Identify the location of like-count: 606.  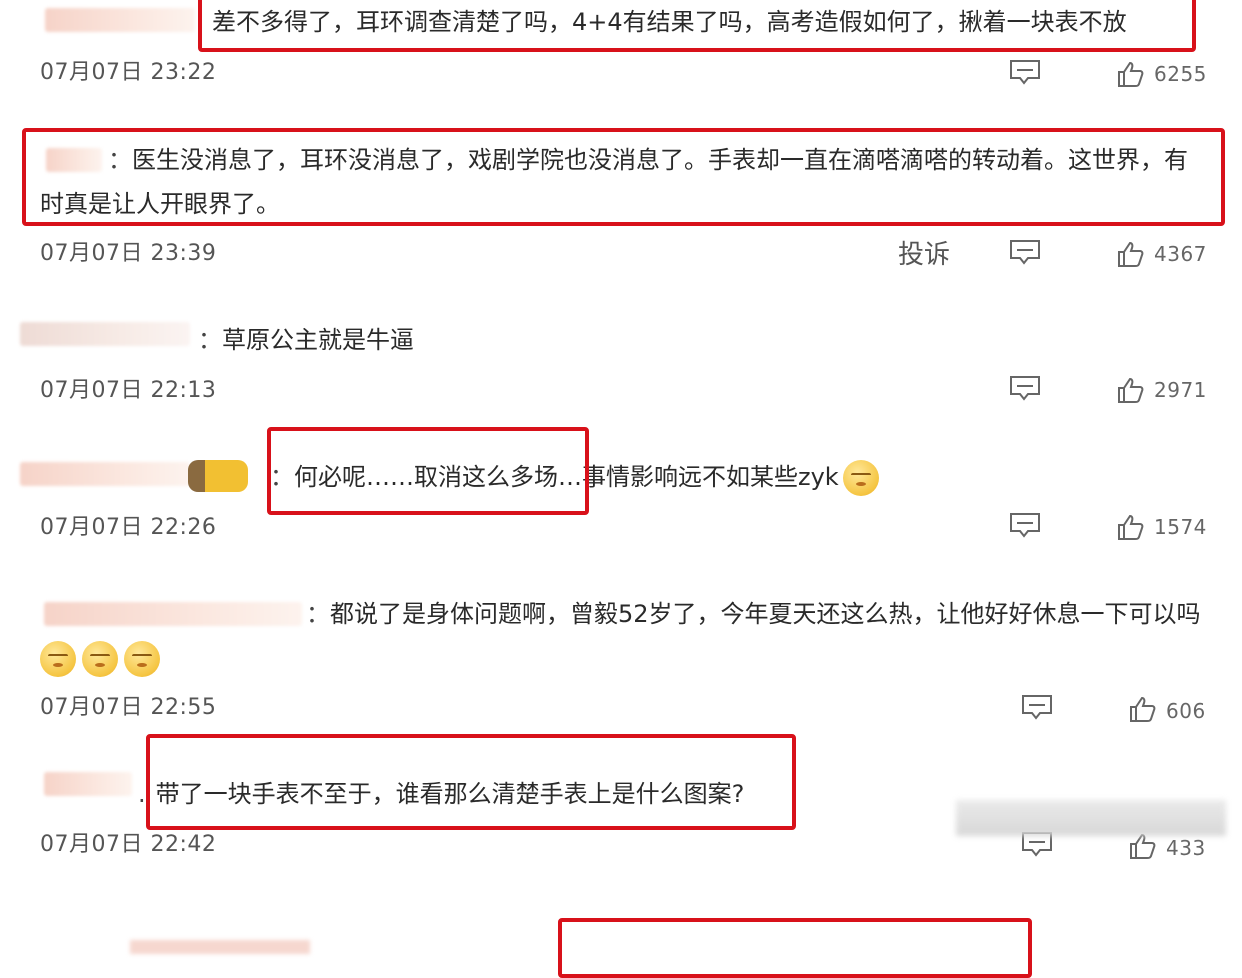
(1186, 711).